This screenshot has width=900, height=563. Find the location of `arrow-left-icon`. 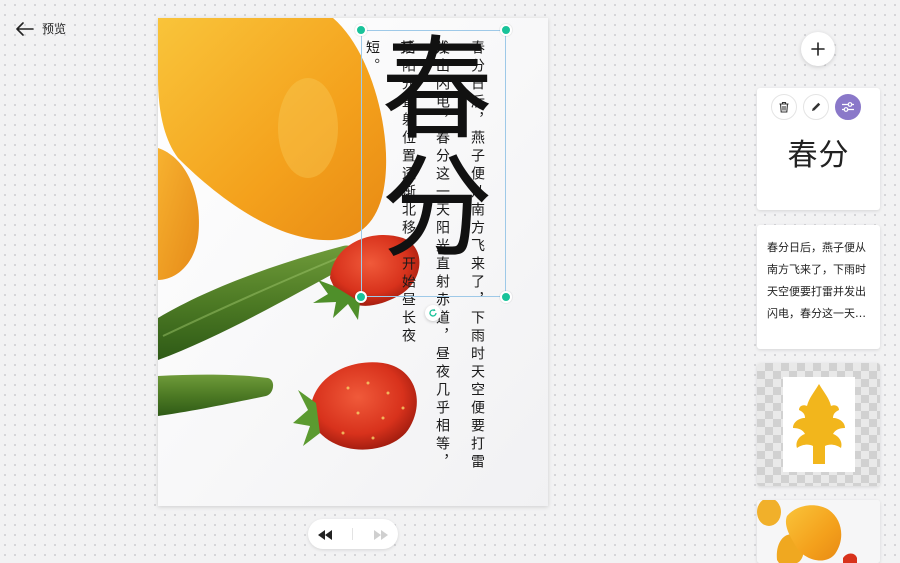

arrow-left-icon is located at coordinates (25, 28).